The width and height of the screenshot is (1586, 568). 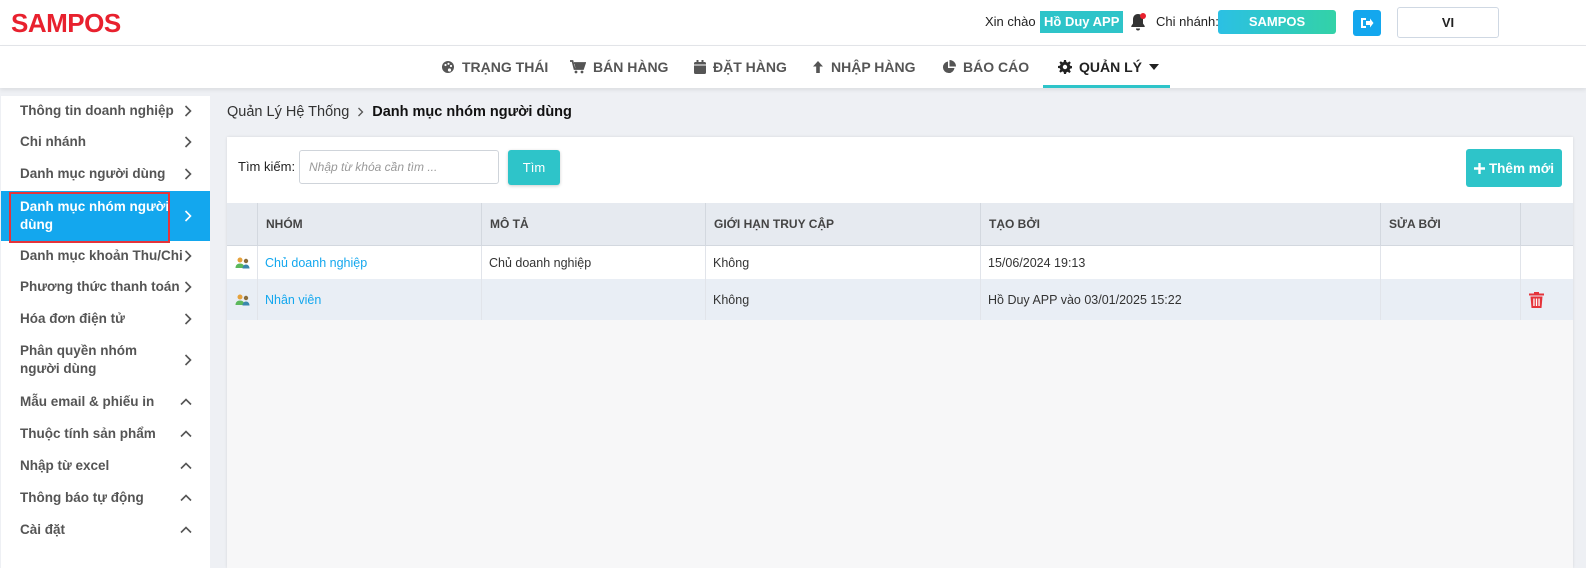 What do you see at coordinates (369, 262) in the screenshot?
I see `cell-group: Chủ doanh nghiệp` at bounding box center [369, 262].